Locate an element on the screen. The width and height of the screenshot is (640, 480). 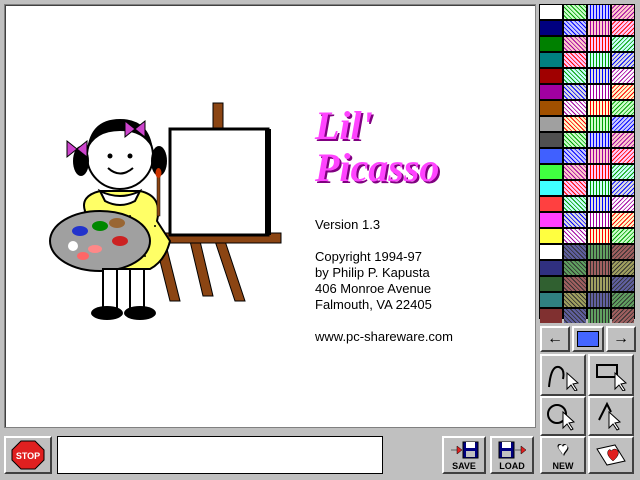
color-palette is located at coordinates (587, 163).